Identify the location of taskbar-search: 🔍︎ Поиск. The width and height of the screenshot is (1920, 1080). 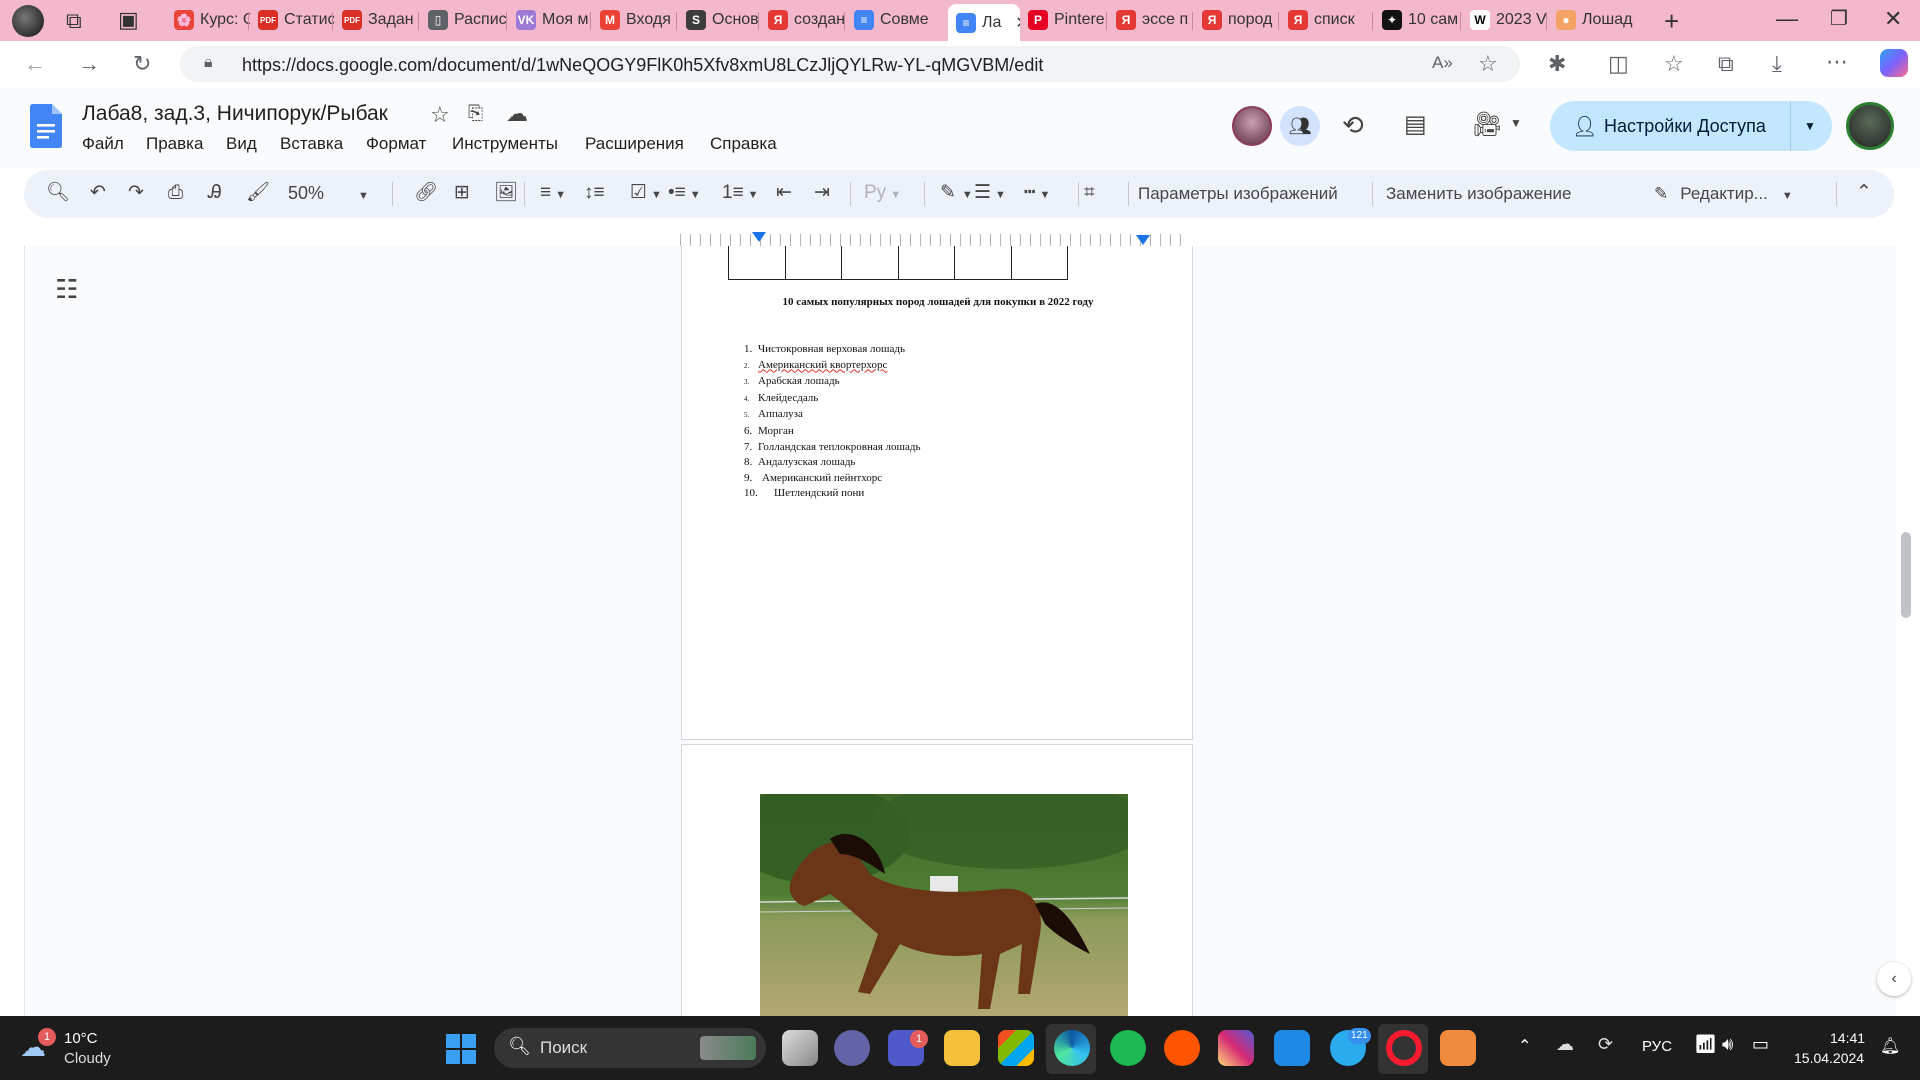
(630, 1048).